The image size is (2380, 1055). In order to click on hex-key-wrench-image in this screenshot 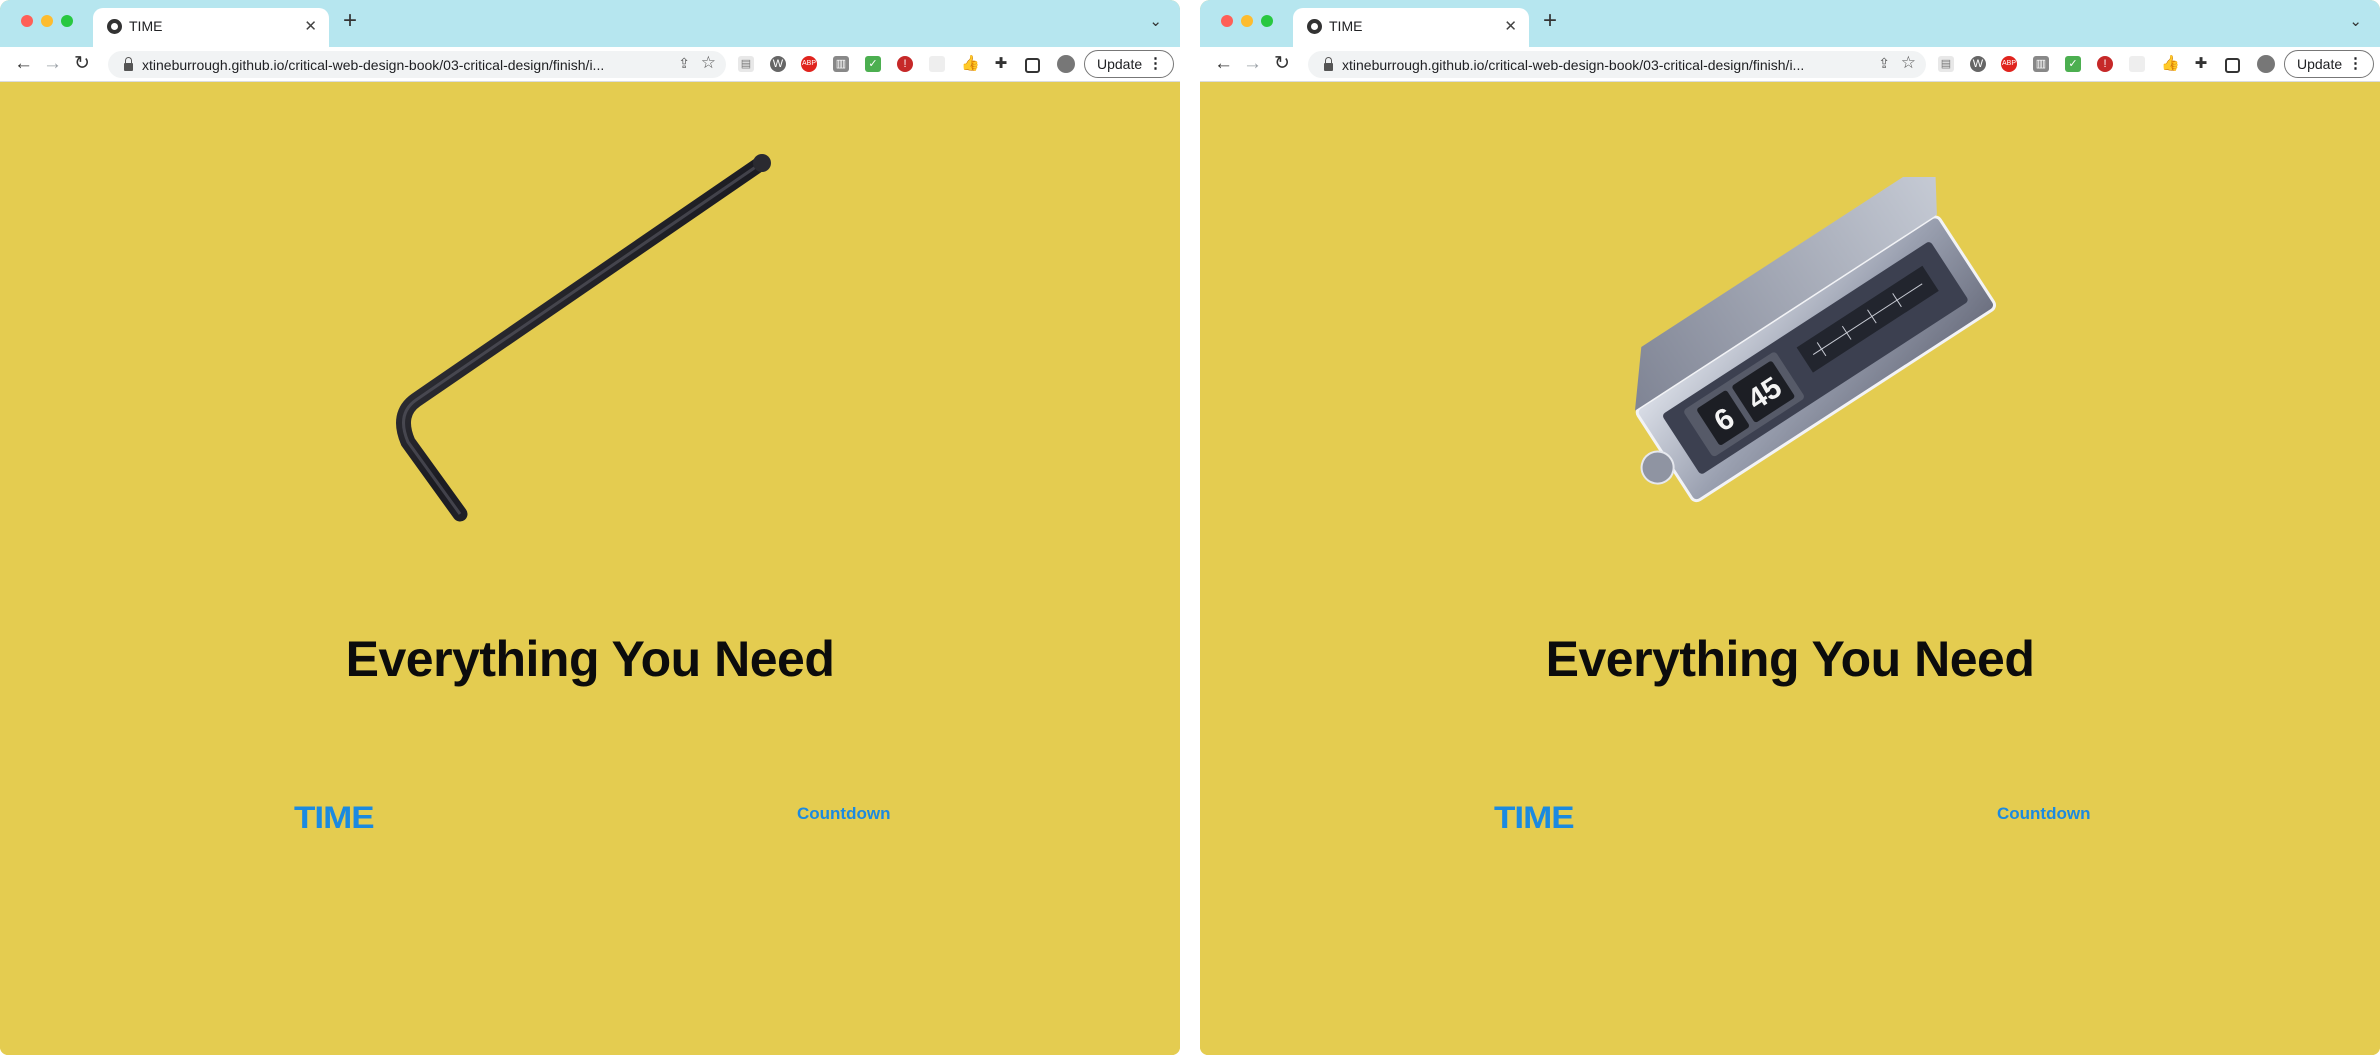, I will do `click(583, 338)`.